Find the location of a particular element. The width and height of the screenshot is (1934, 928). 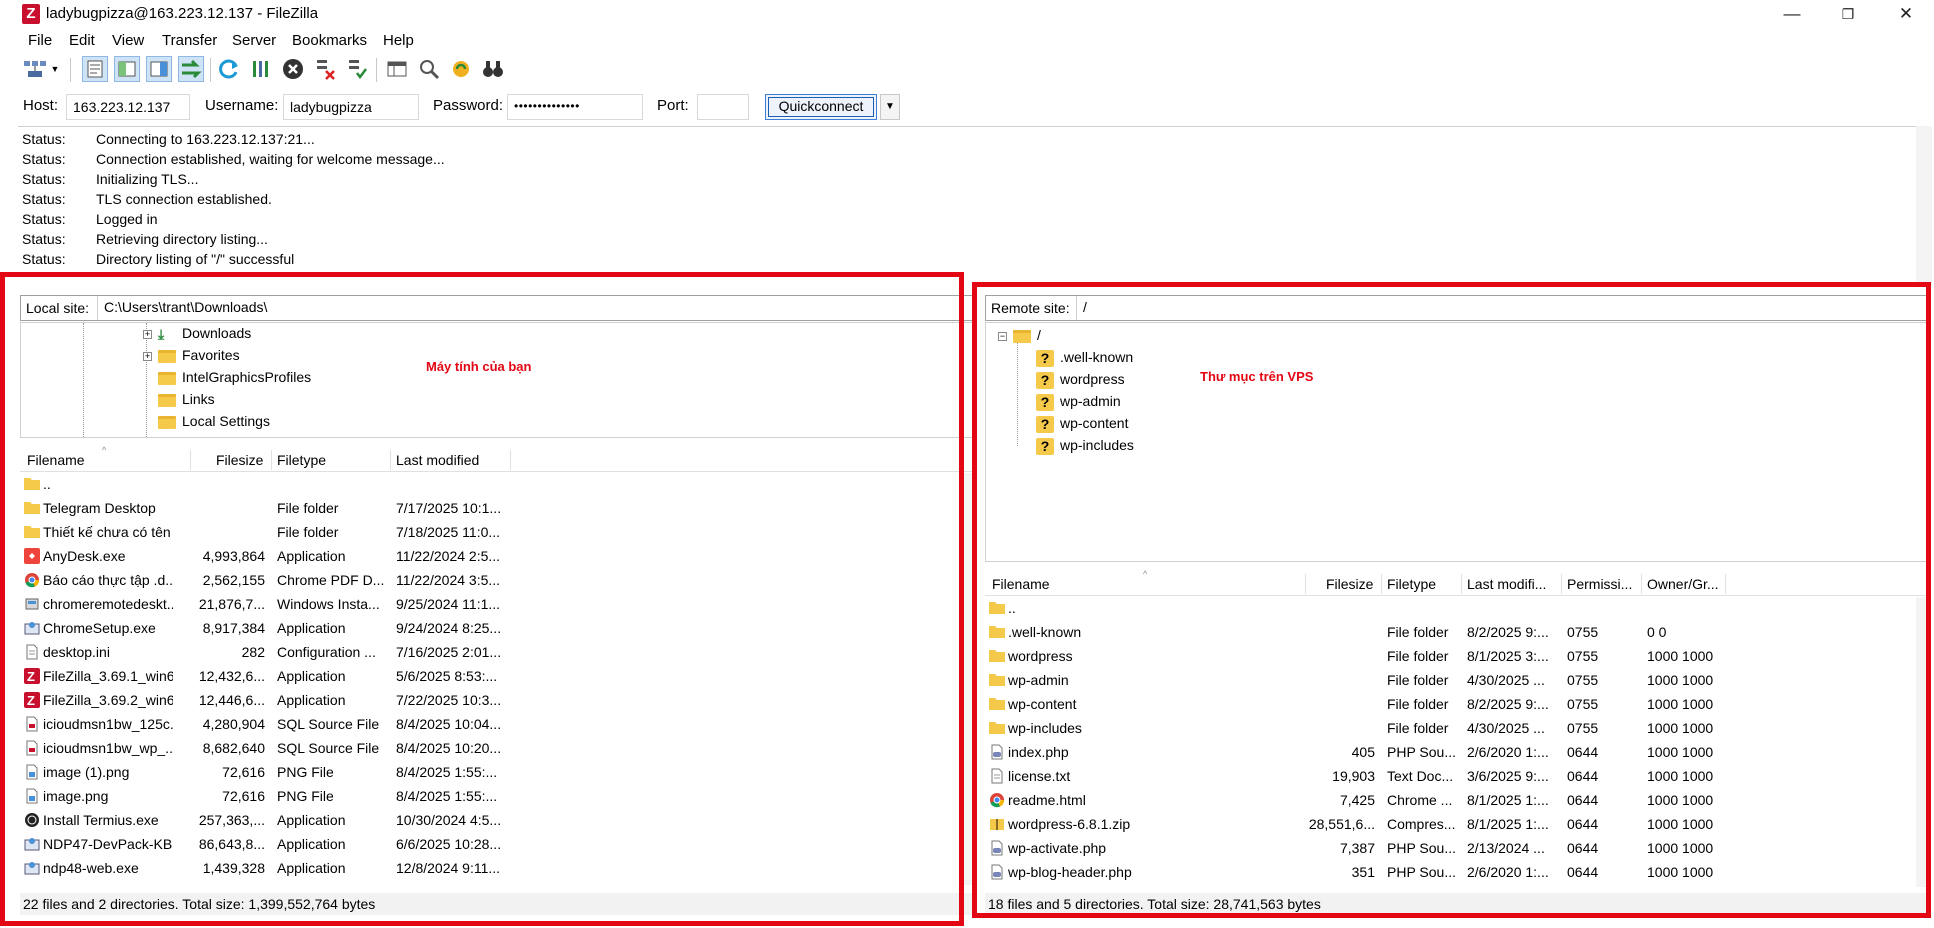

filezilla-logo-icon: Z is located at coordinates (31, 14).